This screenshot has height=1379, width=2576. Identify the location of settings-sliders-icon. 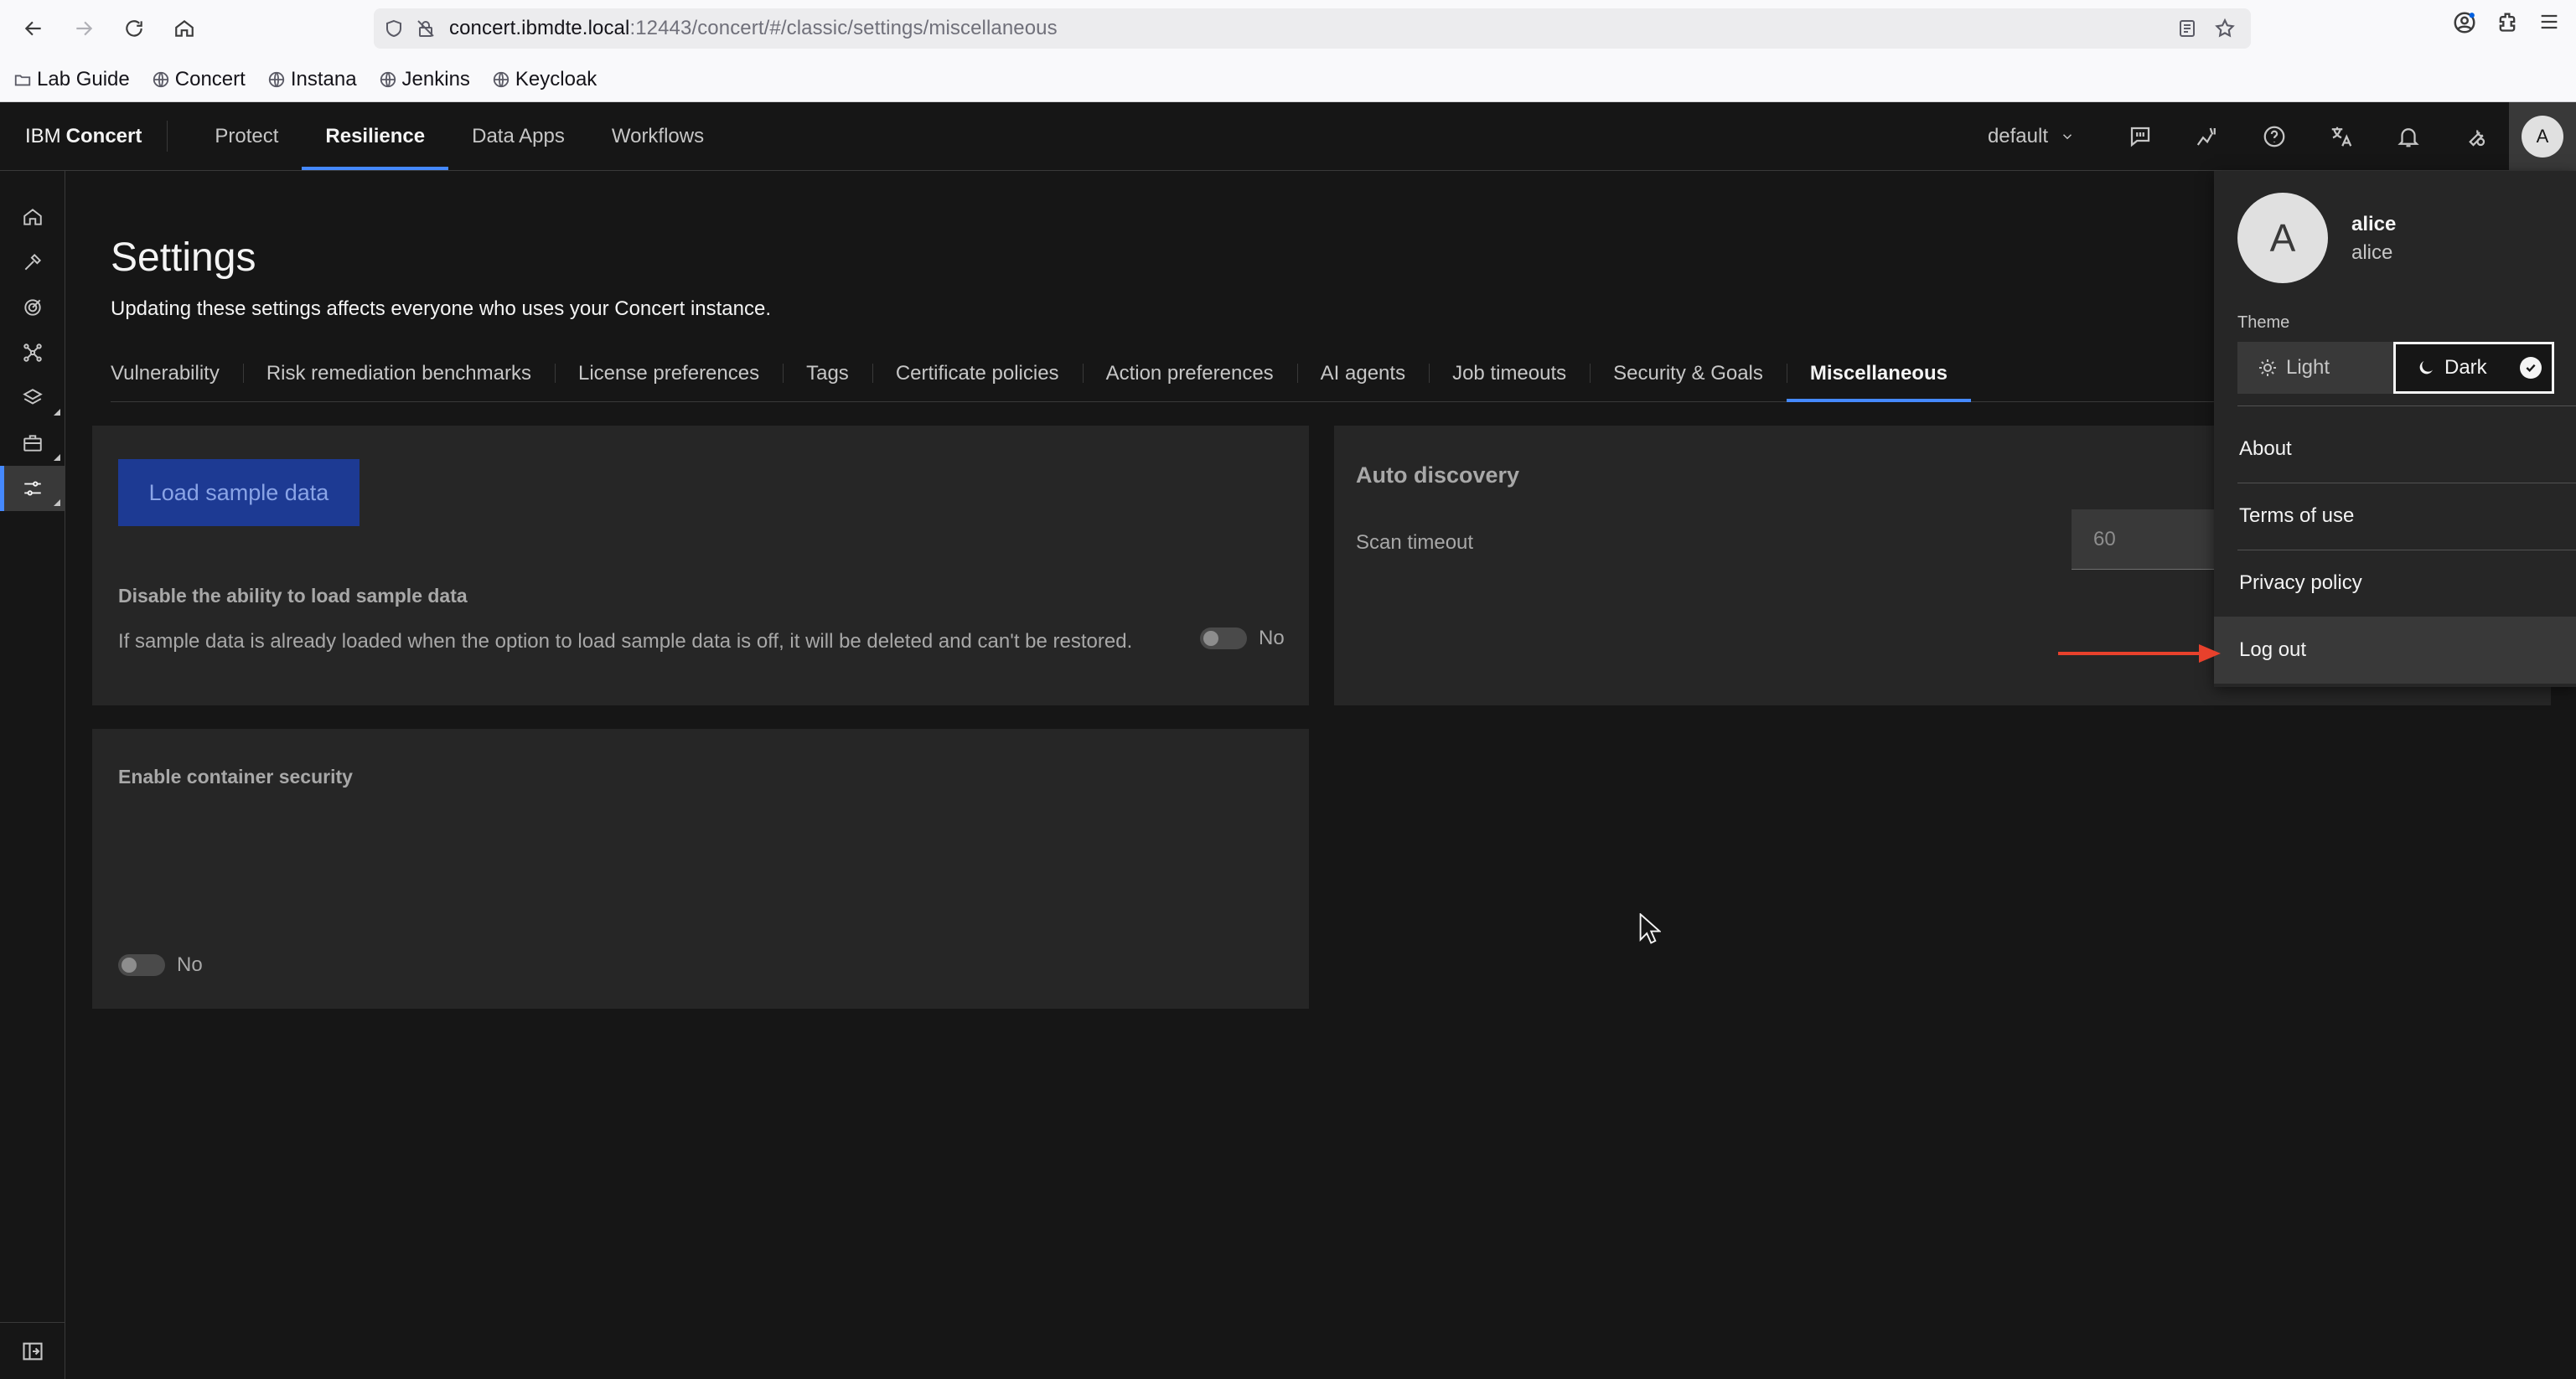
(32, 488).